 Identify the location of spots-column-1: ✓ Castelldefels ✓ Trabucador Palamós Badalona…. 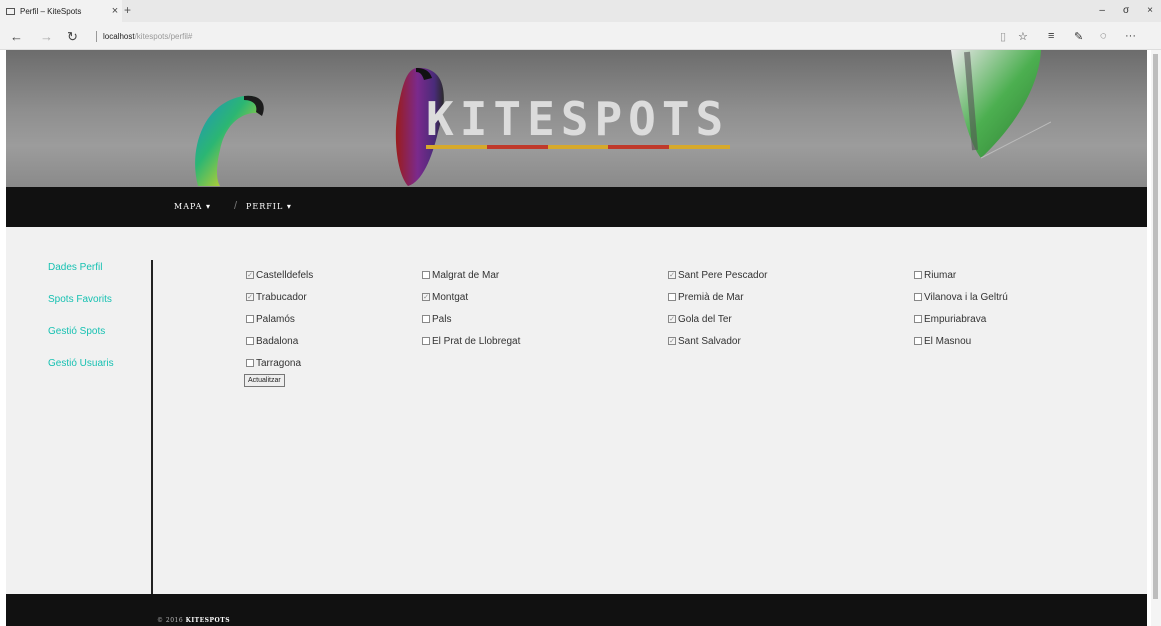
(279, 319).